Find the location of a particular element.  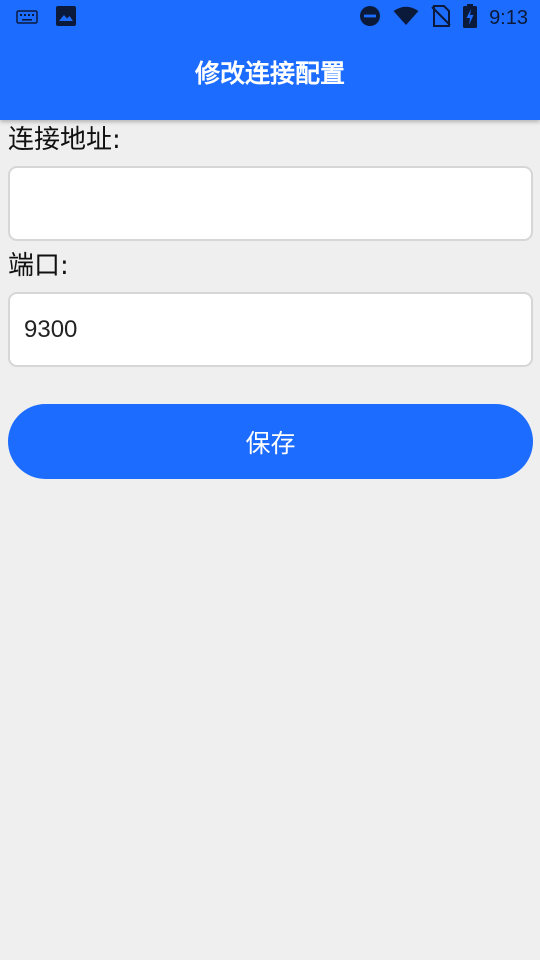

port-label: 端口: is located at coordinates (38, 266).